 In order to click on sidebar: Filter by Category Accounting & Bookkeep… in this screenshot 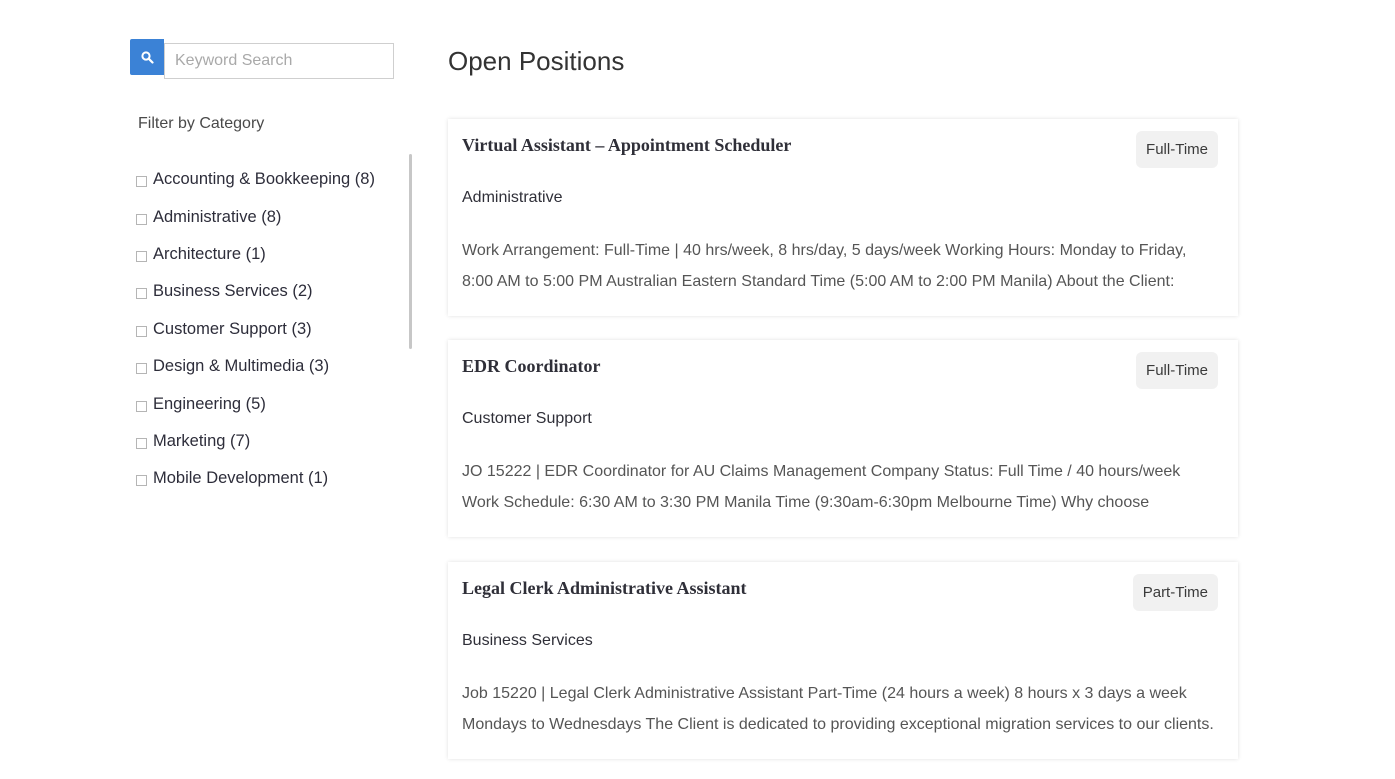, I will do `click(272, 270)`.